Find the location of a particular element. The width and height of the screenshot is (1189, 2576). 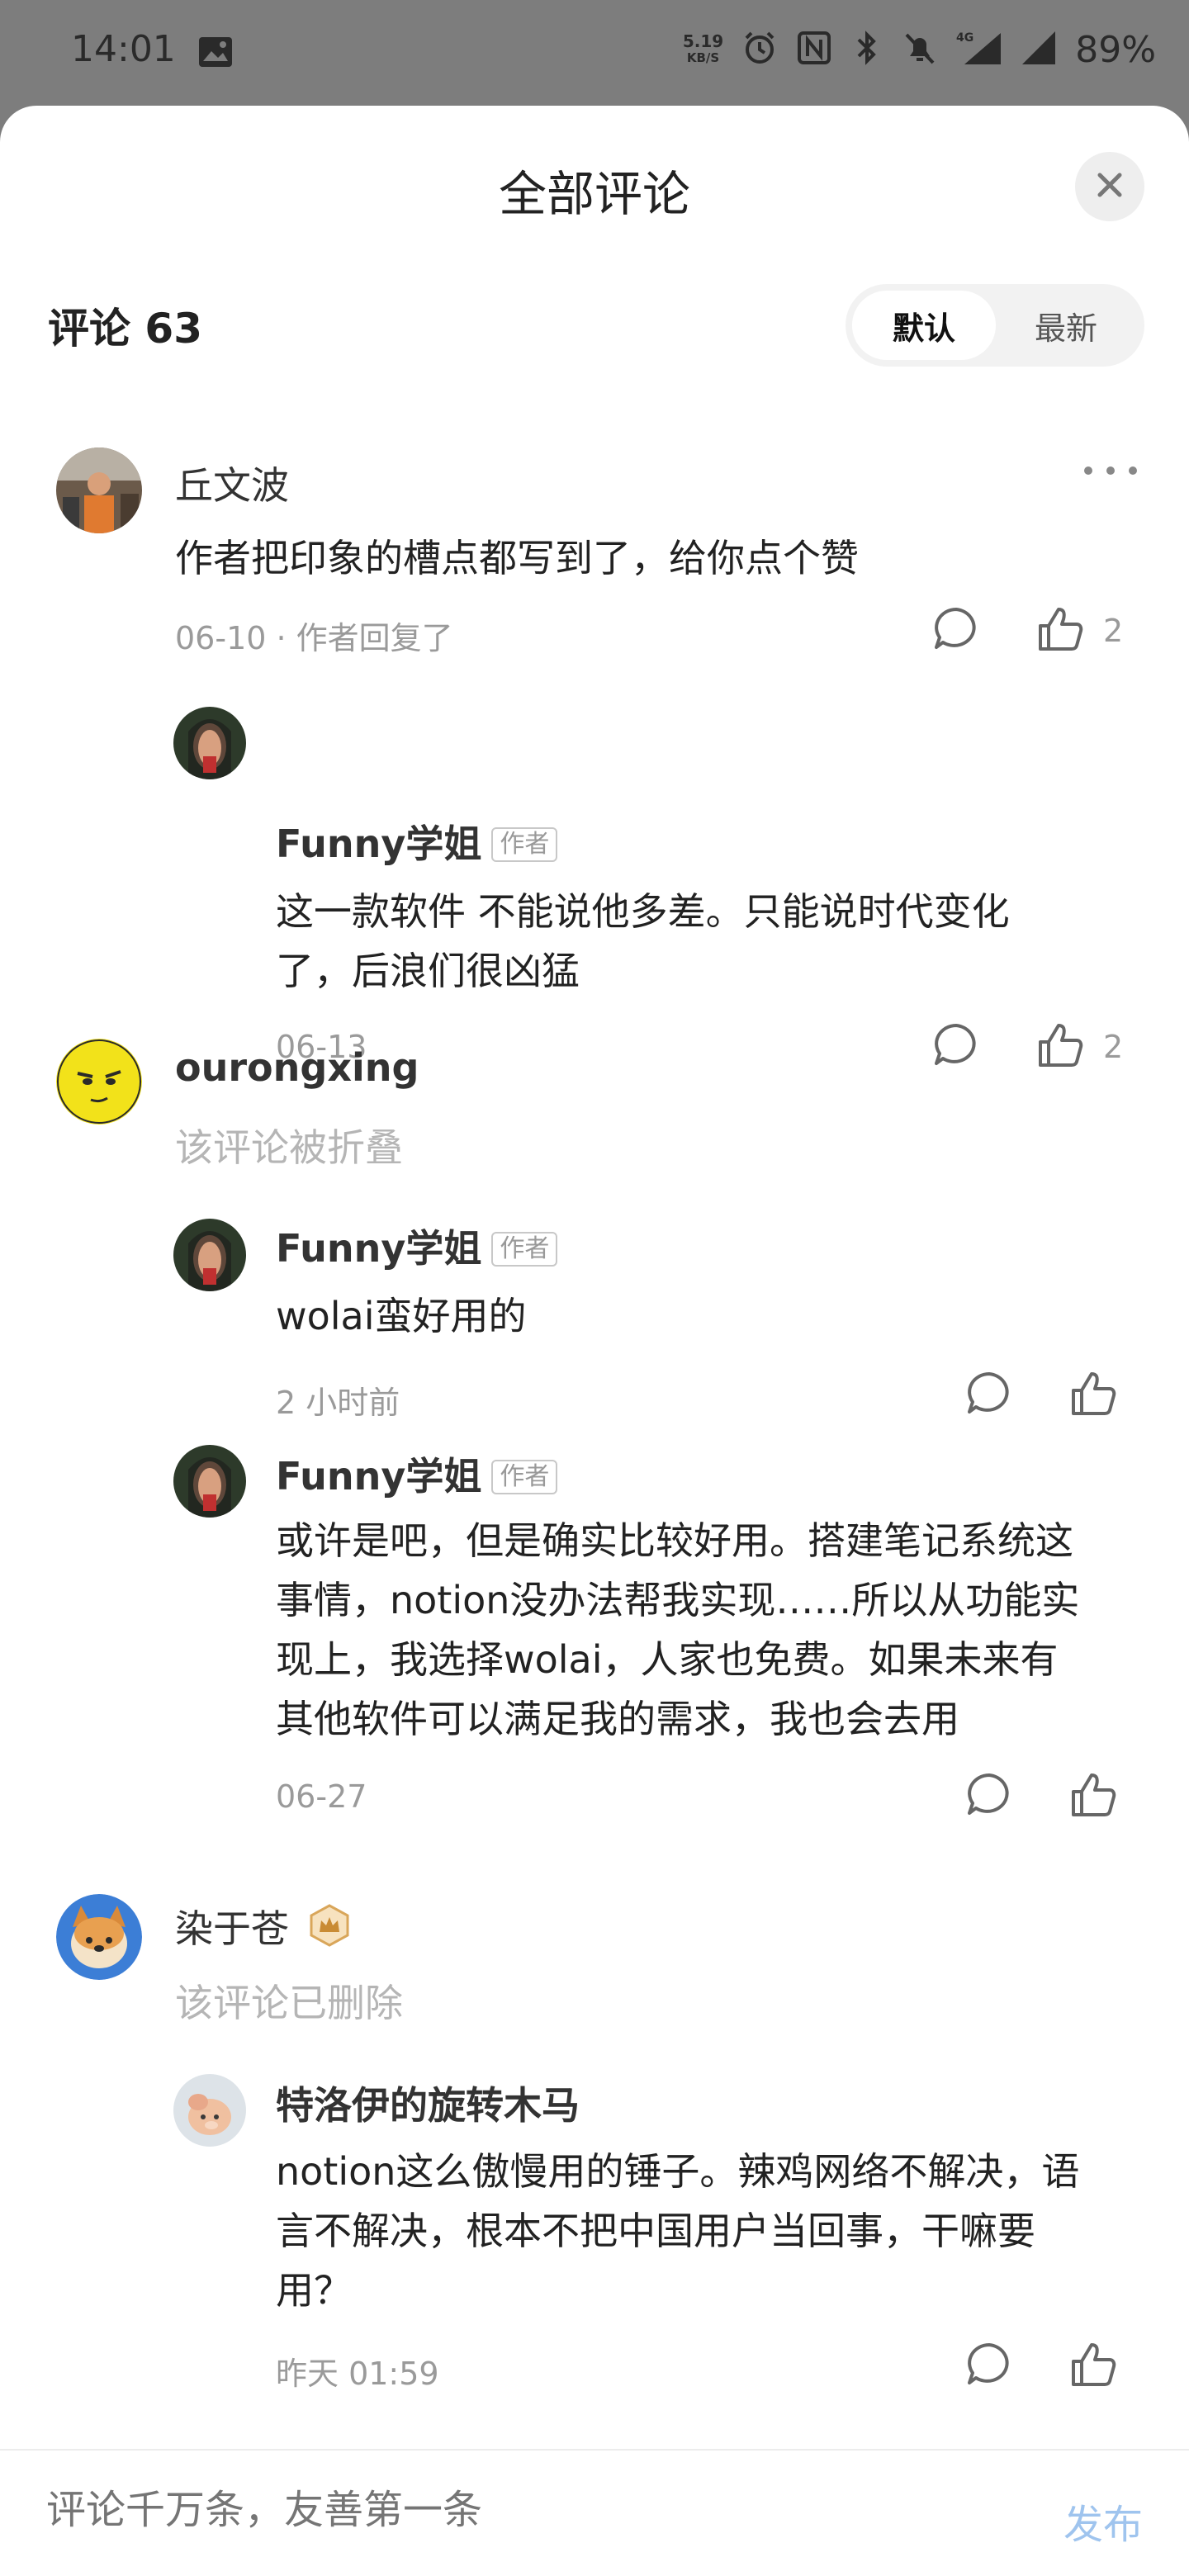

comment-status: 该评论被折叠 is located at coordinates (289, 1147).